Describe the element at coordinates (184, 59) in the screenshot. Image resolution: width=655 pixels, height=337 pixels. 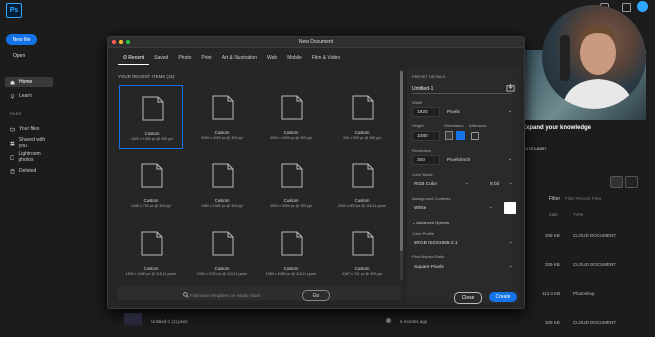
I see `tab-photo: Photo` at that location.